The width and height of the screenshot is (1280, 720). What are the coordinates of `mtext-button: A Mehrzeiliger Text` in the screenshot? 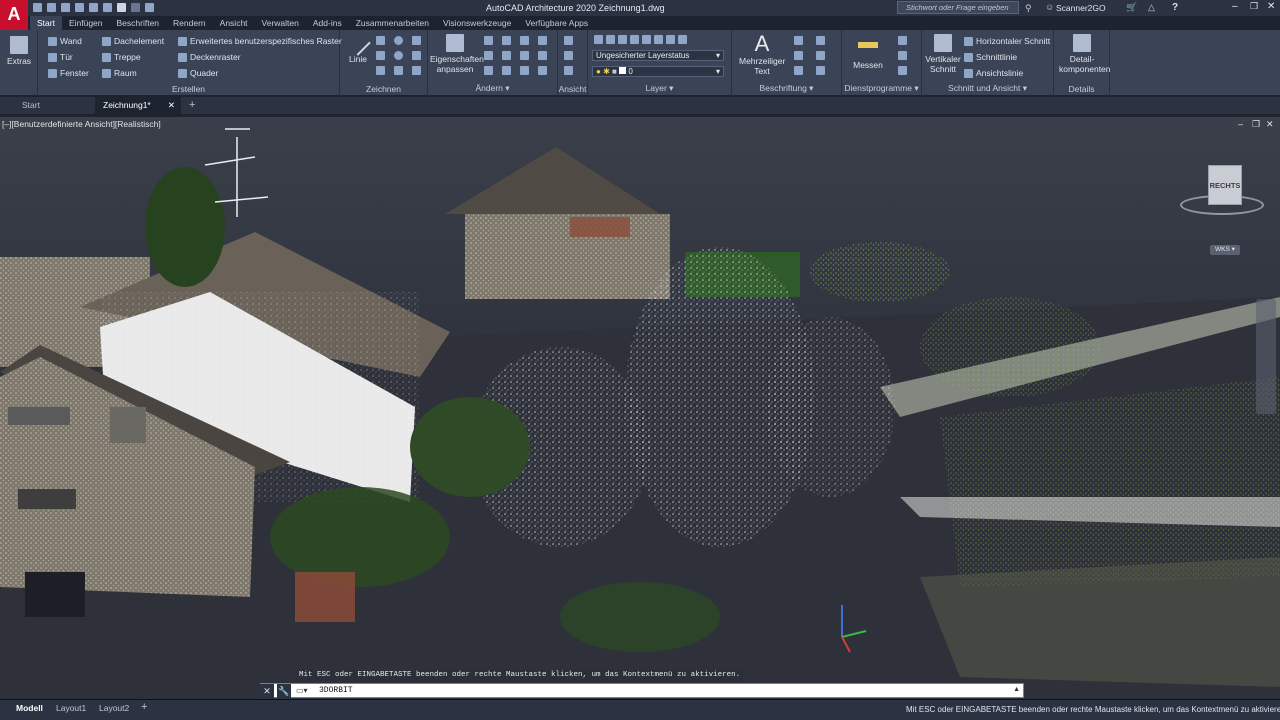 It's located at (762, 54).